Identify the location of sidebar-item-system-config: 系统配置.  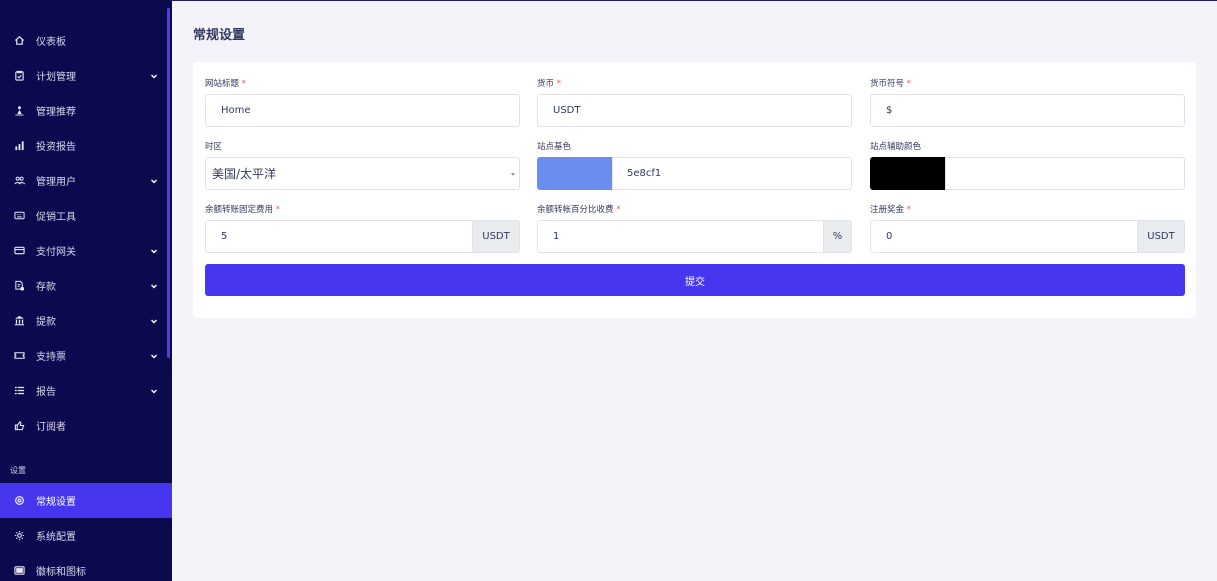
(86, 535).